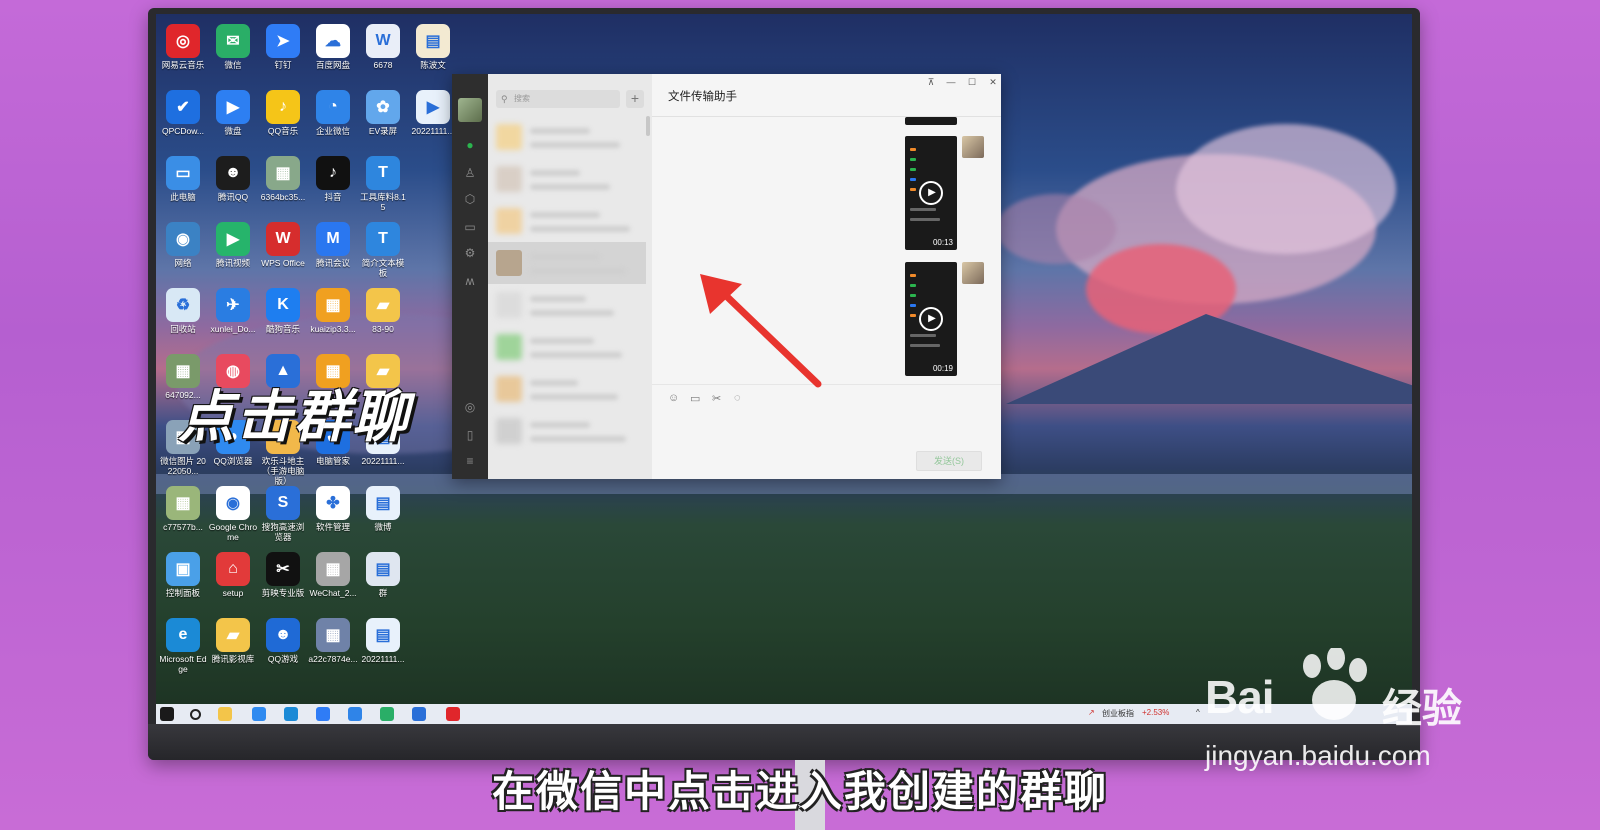 The height and width of the screenshot is (830, 1600). Describe the element at coordinates (183, 579) in the screenshot. I see `desktop-icon: ▣ 控制面板` at that location.